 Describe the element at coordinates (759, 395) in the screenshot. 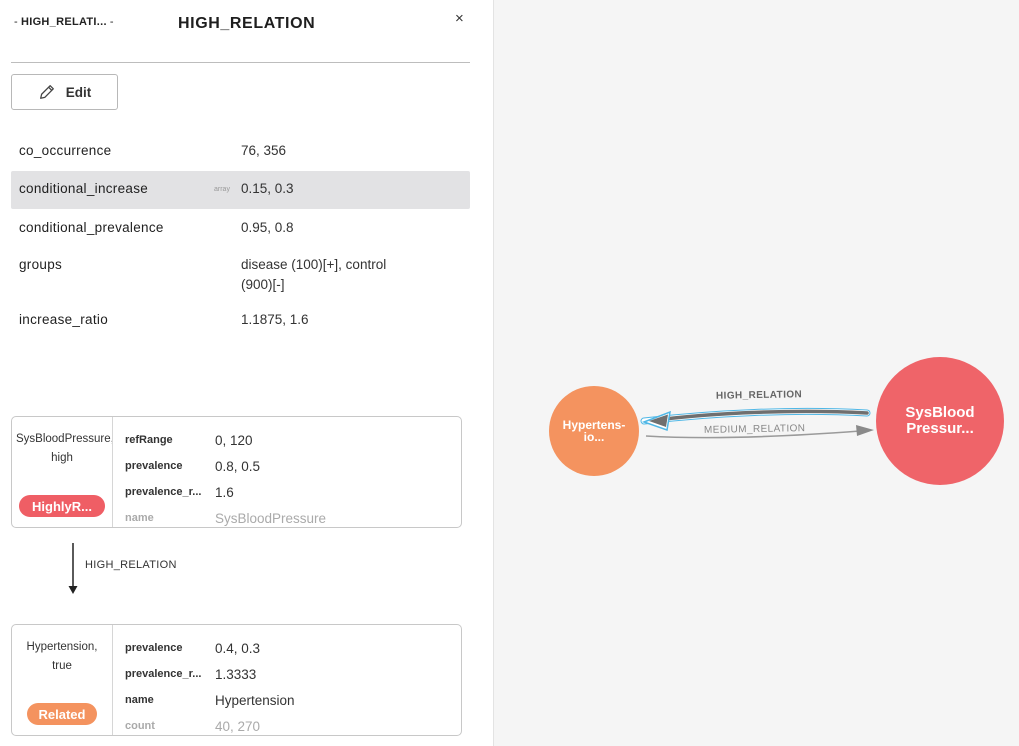

I see `edge-label-high-relation: HIGH_RELATION` at that location.